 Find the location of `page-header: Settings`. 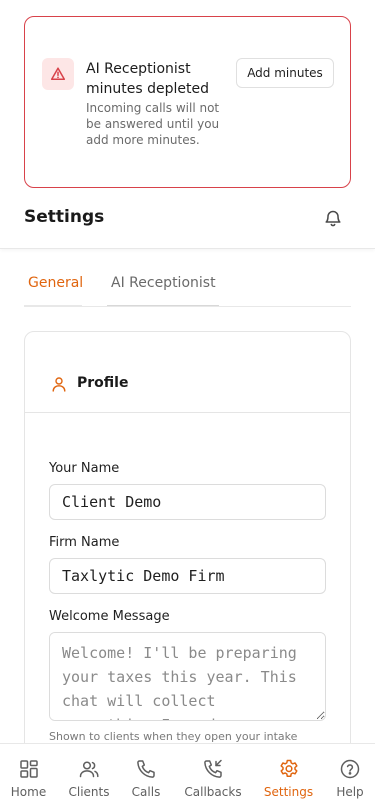

page-header: Settings is located at coordinates (187, 218).